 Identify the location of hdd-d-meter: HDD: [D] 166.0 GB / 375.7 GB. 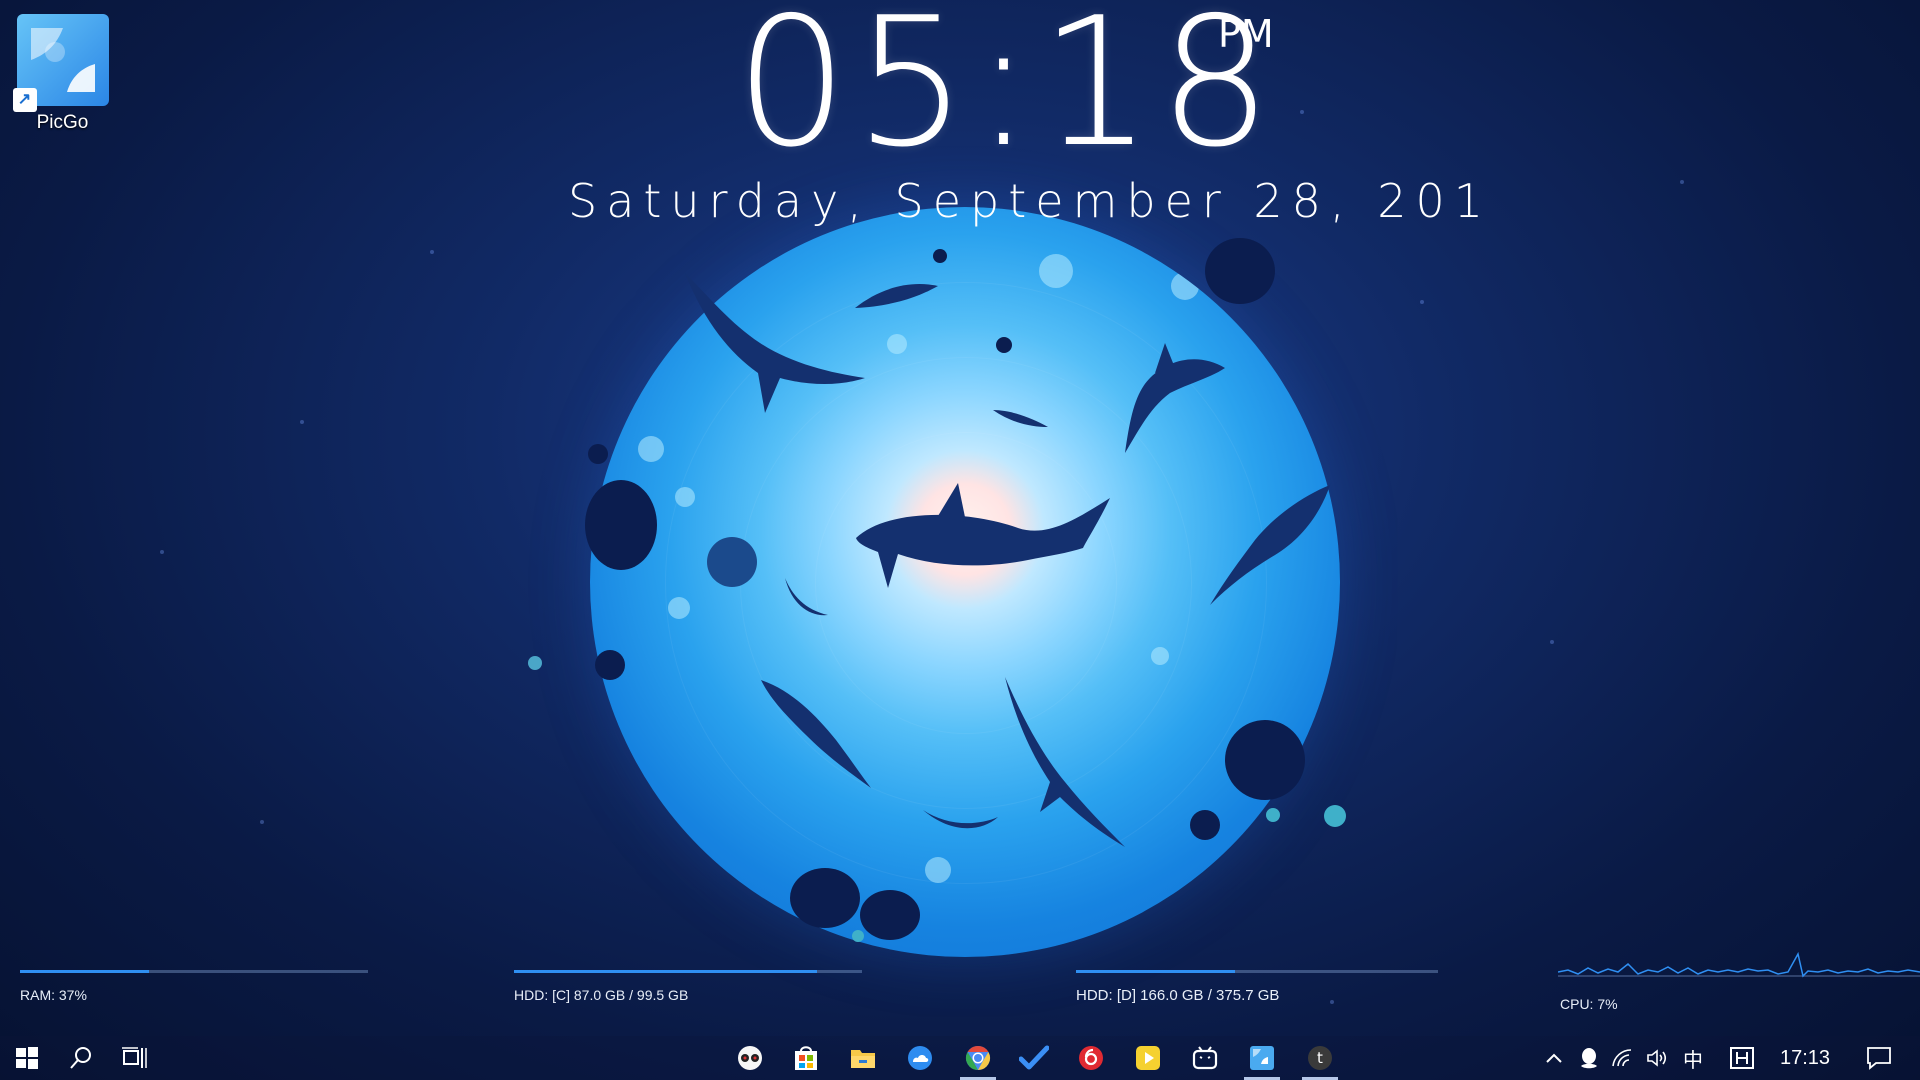
(1257, 987).